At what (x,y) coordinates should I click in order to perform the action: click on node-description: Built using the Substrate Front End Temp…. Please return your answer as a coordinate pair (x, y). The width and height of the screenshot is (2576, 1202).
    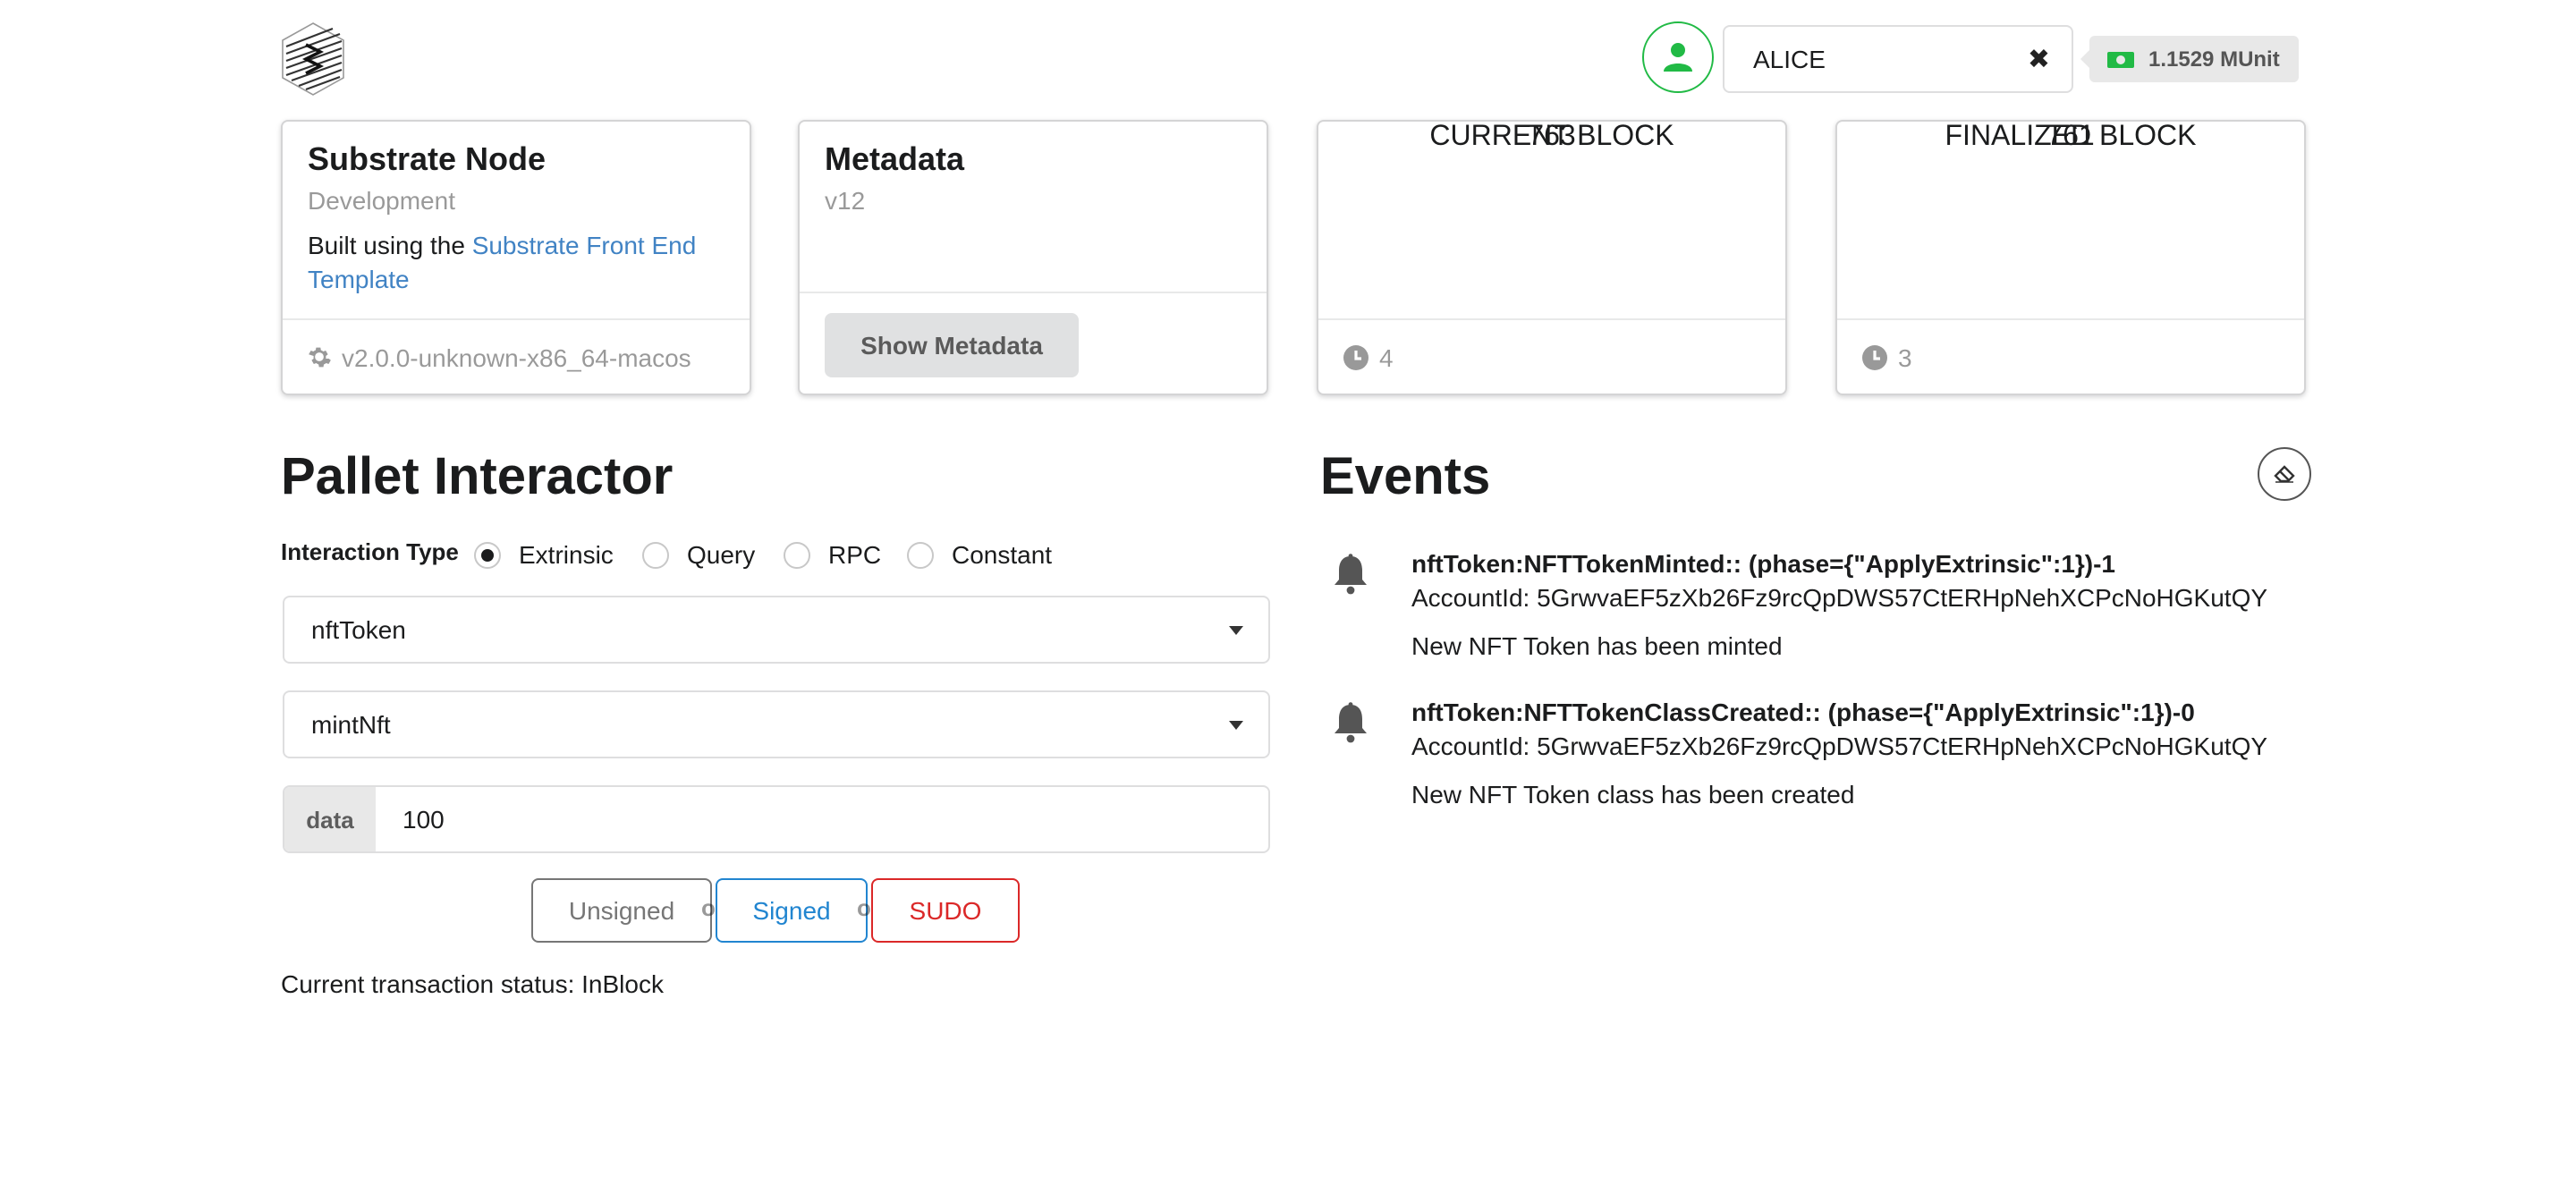
    Looking at the image, I should click on (522, 263).